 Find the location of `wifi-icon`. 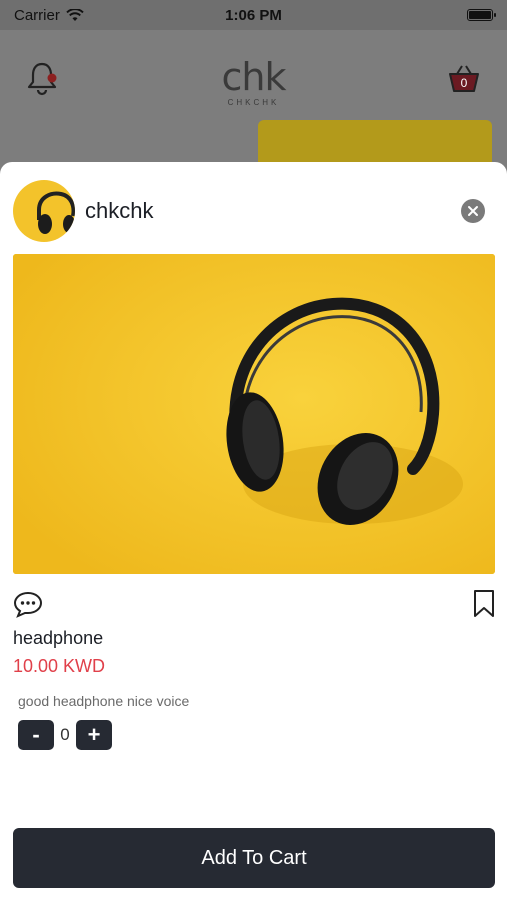

wifi-icon is located at coordinates (75, 14).